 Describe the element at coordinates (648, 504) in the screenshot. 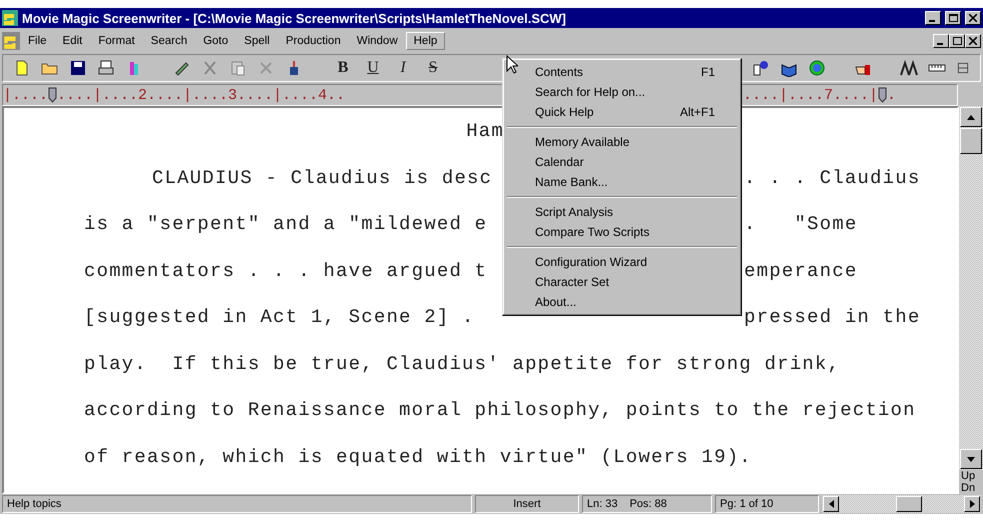

I see `position-number: Pos: 88` at that location.